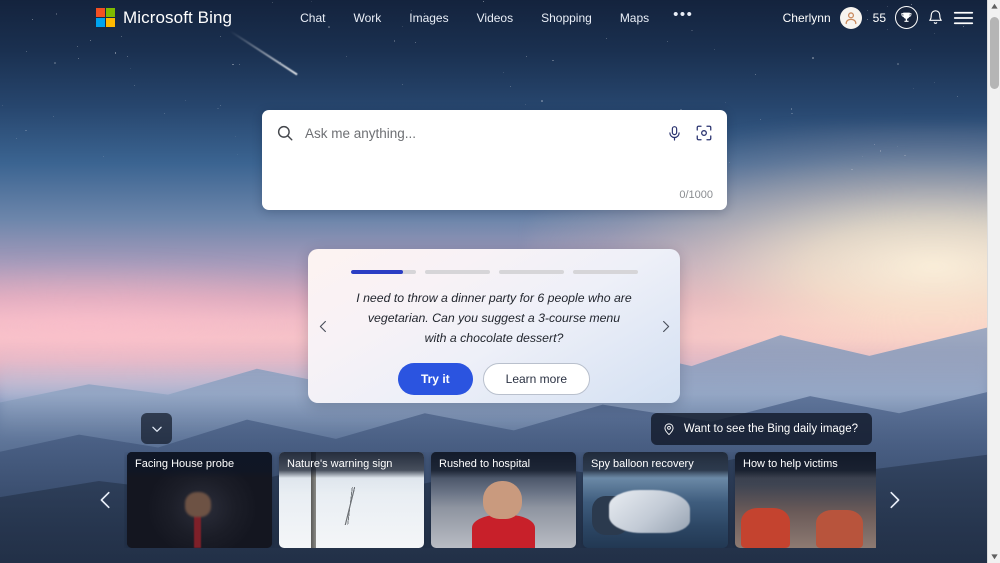 The image size is (1000, 563). Describe the element at coordinates (683, 17) in the screenshot. I see `nav-more-icon: •••` at that location.